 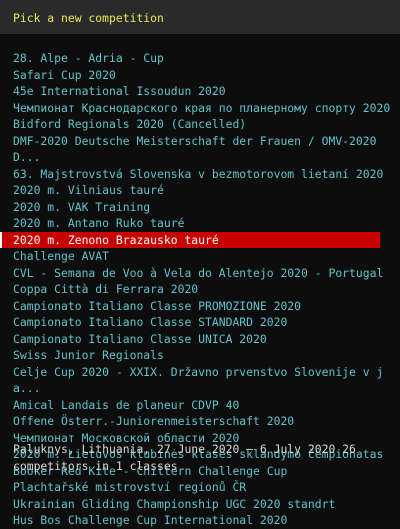 What do you see at coordinates (190, 239) in the screenshot?
I see `competition-item-selected: 2020 m. Zenono Brazausko tauré` at bounding box center [190, 239].